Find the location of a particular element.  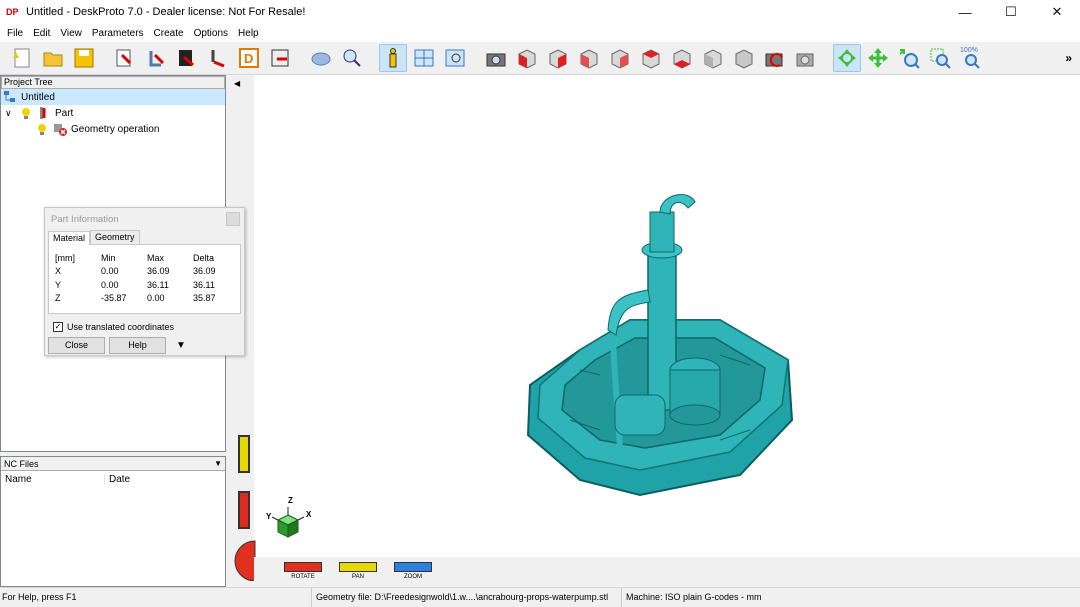

svg-text: D is located at coordinates (248, 58).